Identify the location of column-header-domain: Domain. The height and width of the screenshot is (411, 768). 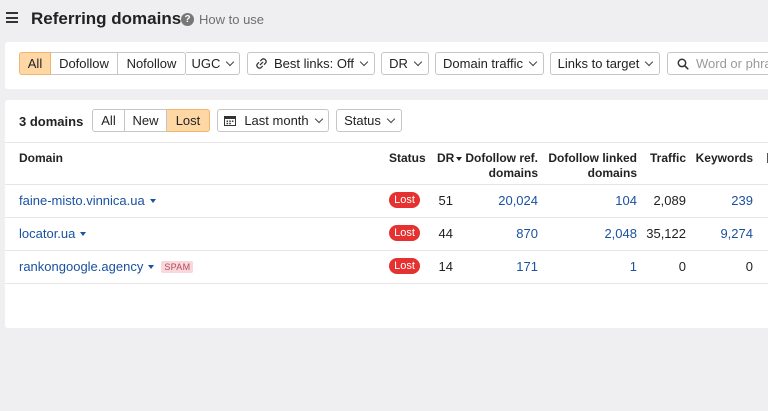
(41, 158).